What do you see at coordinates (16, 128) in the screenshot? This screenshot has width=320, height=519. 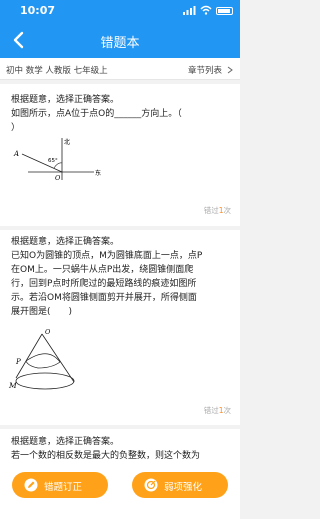 I see `question-line: ）` at bounding box center [16, 128].